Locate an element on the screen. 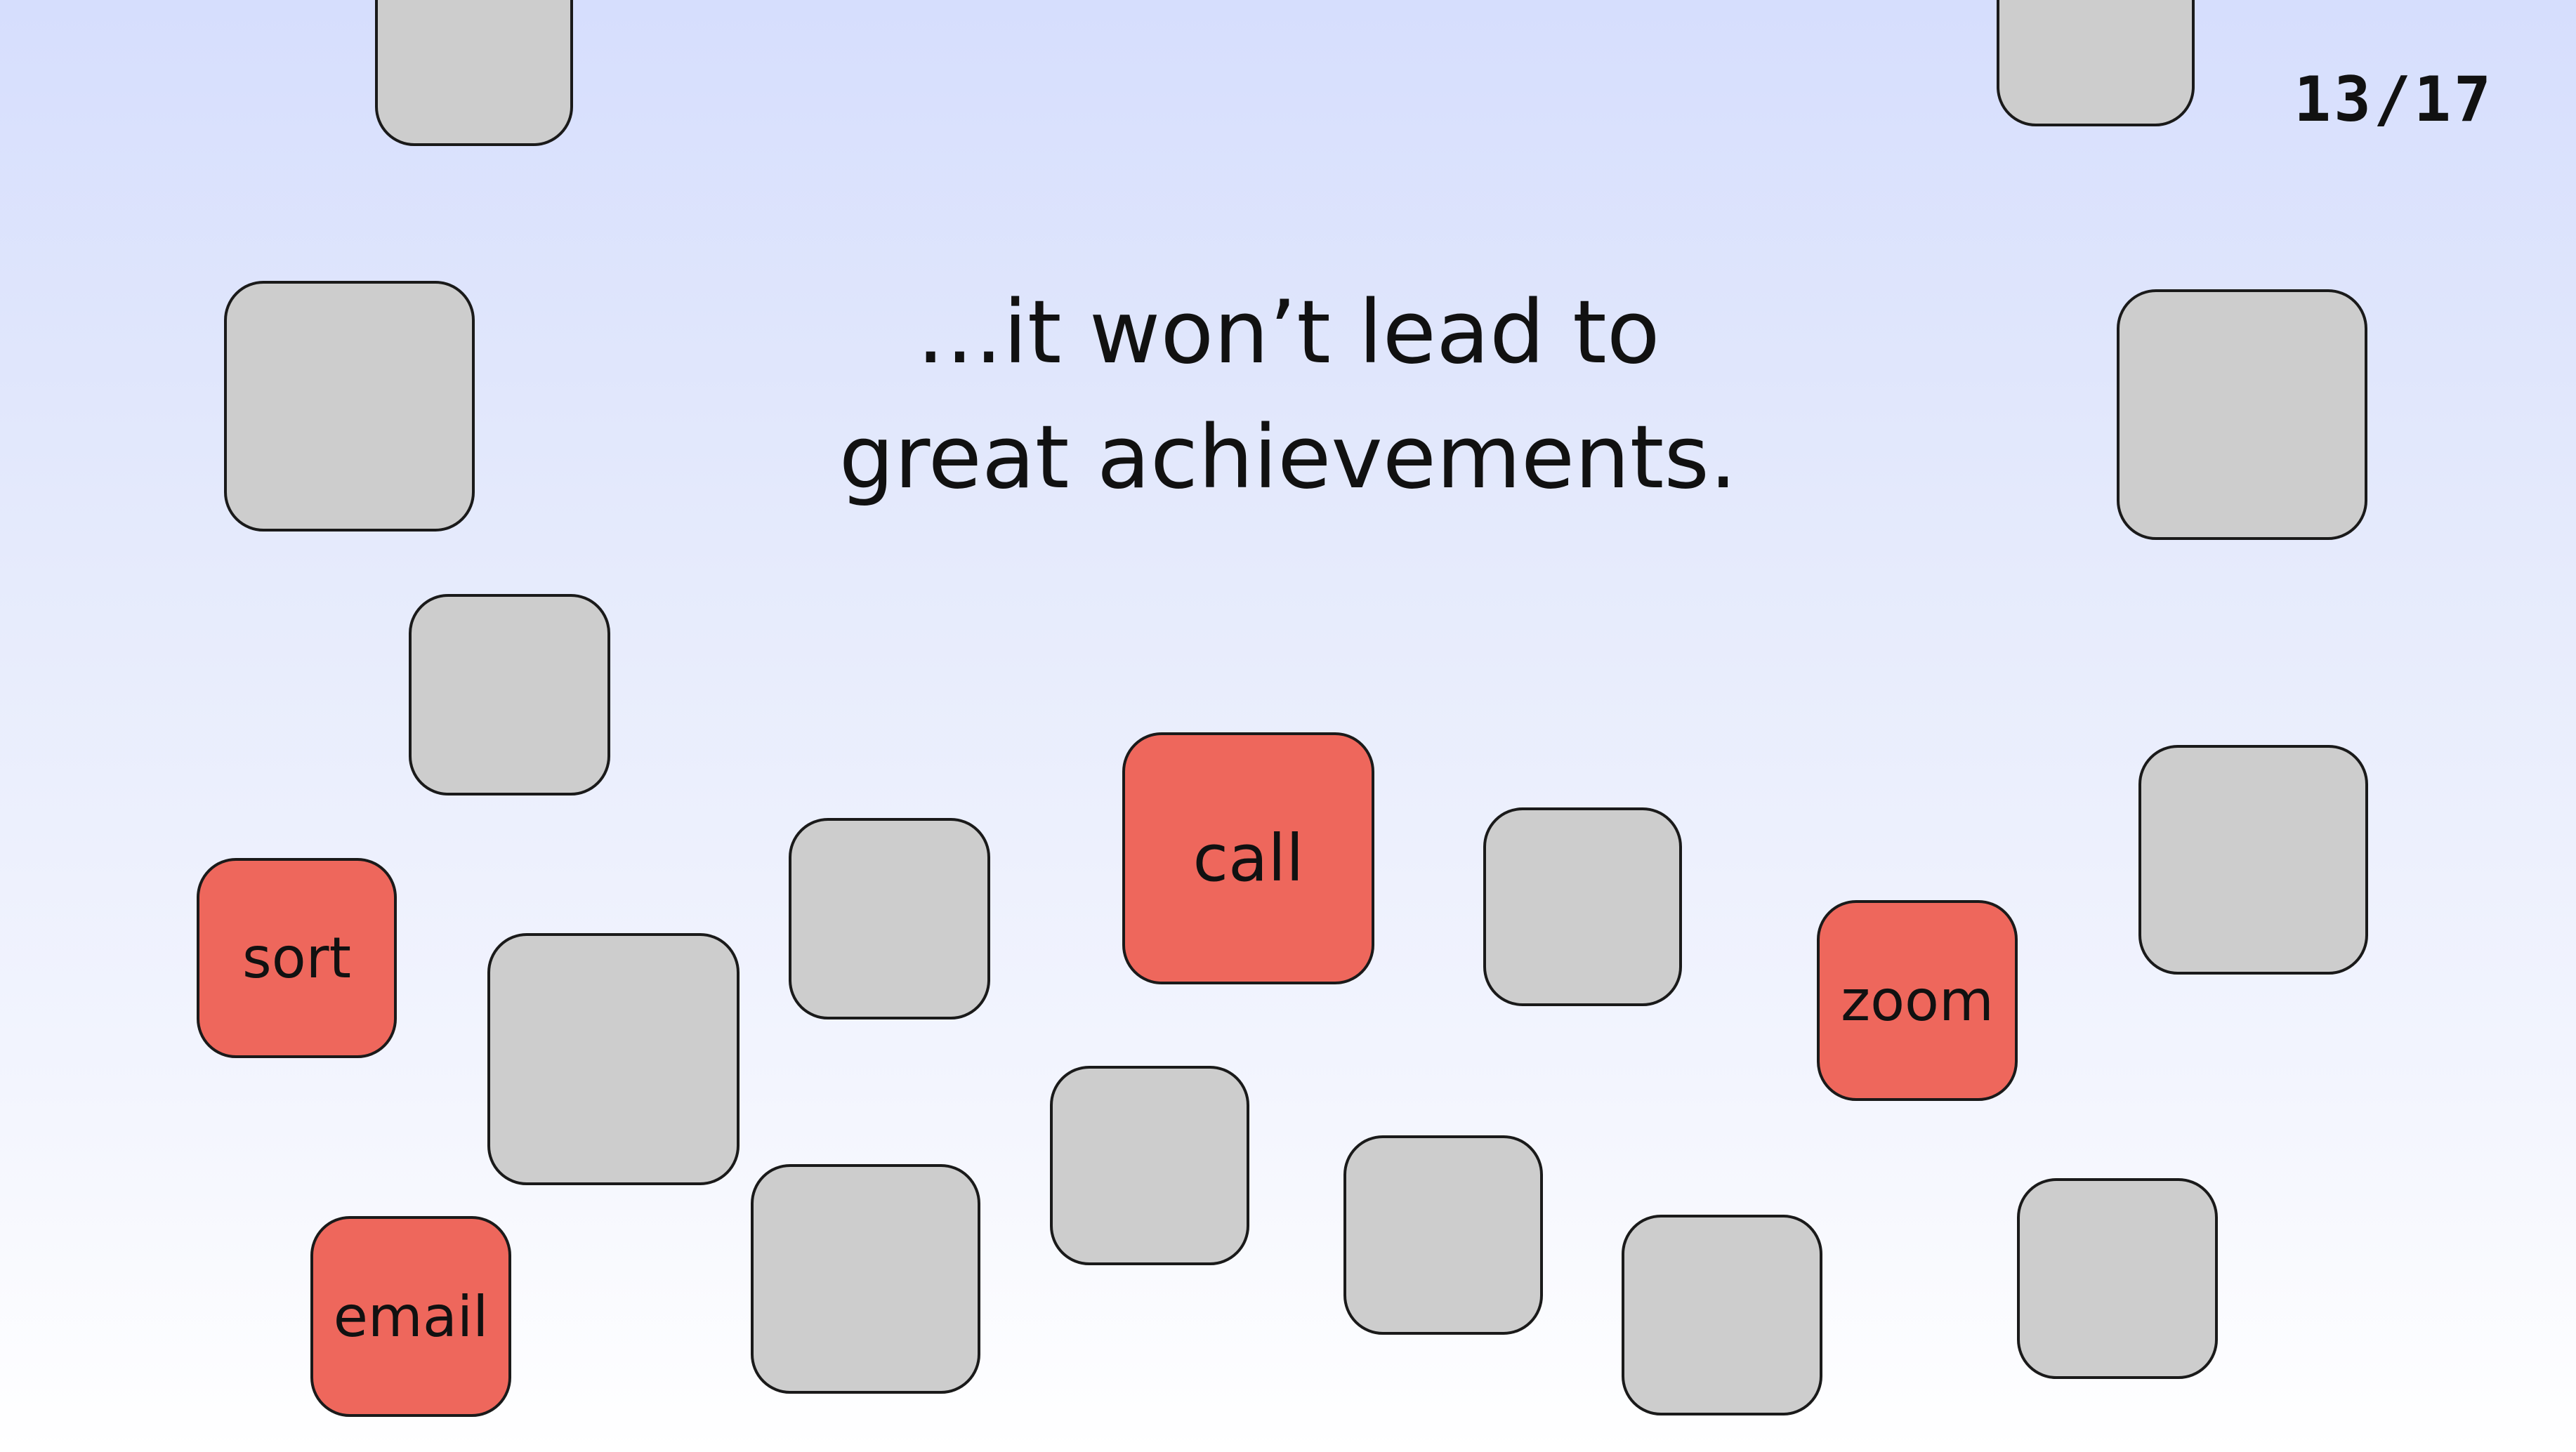  tile-zoom-label: zoom is located at coordinates (1917, 1001).